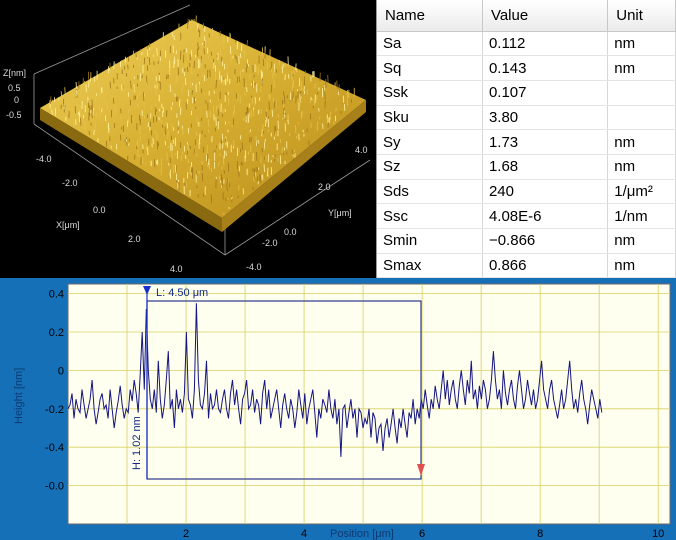 The width and height of the screenshot is (676, 540). Describe the element at coordinates (186, 534) in the screenshot. I see `x-tick-label: 2` at that location.